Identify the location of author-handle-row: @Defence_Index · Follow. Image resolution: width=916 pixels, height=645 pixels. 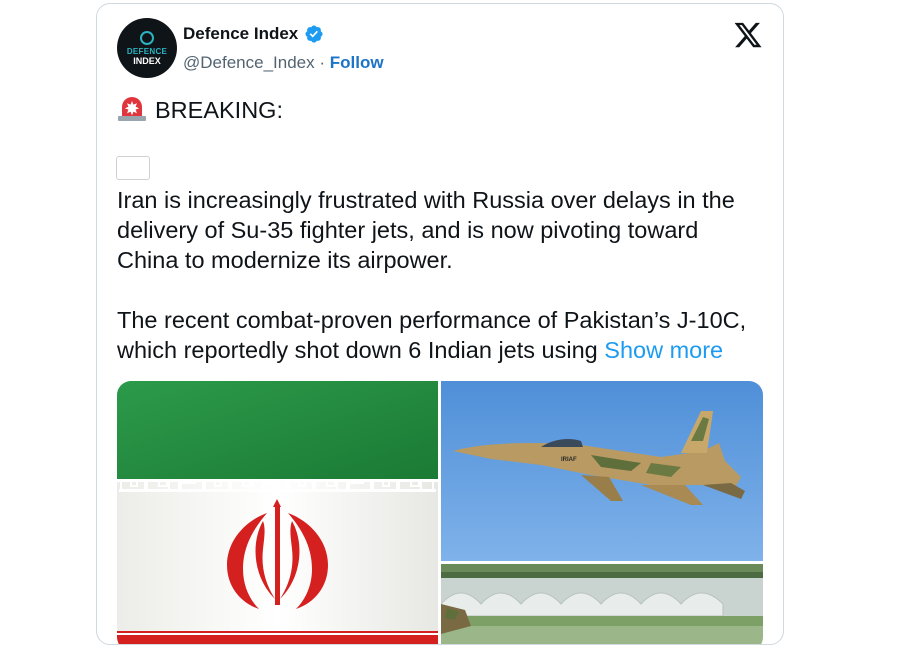
(283, 63).